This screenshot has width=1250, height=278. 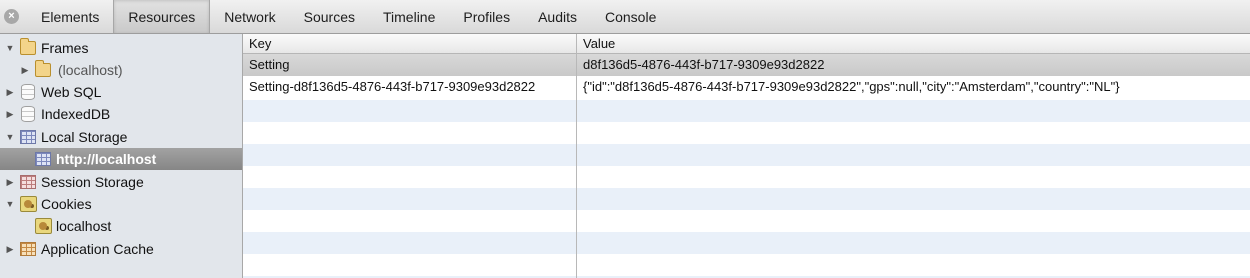 I want to click on cache-grid-icon, so click(x=28, y=249).